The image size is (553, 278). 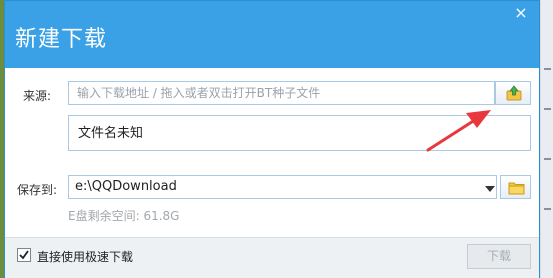 What do you see at coordinates (490, 189) in the screenshot?
I see `chevron-down-icon` at bounding box center [490, 189].